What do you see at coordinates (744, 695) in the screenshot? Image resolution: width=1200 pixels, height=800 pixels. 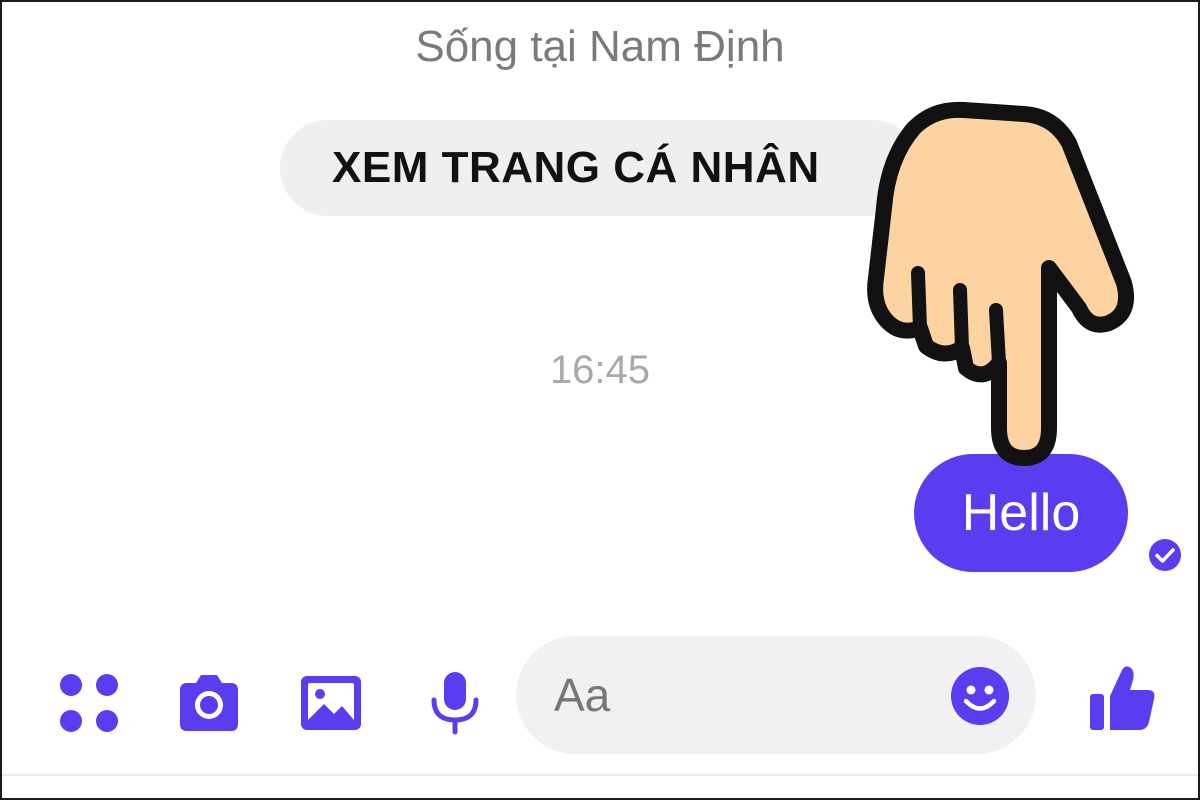 I see `message-input` at bounding box center [744, 695].